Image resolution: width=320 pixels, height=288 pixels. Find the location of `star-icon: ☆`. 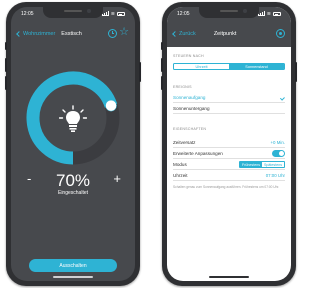

star-icon: ☆ is located at coordinates (124, 32).